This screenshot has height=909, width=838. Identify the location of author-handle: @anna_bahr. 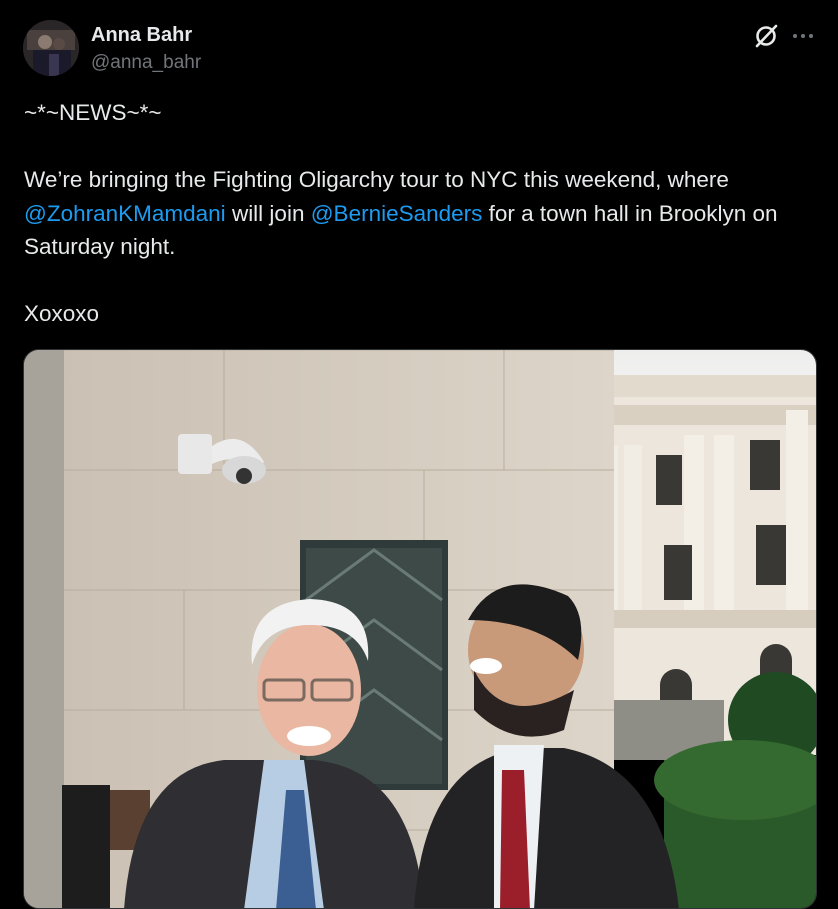
(146, 63).